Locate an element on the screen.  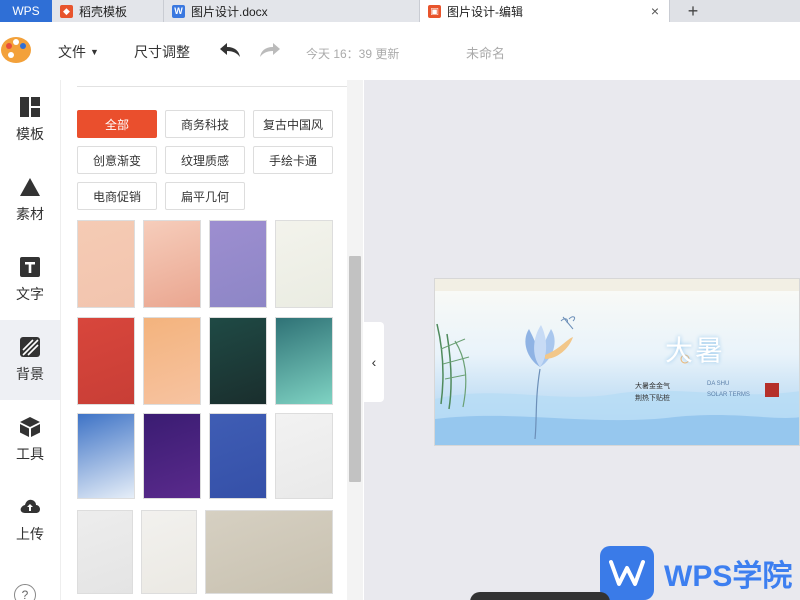
upload-icon is located at coordinates (30, 506).